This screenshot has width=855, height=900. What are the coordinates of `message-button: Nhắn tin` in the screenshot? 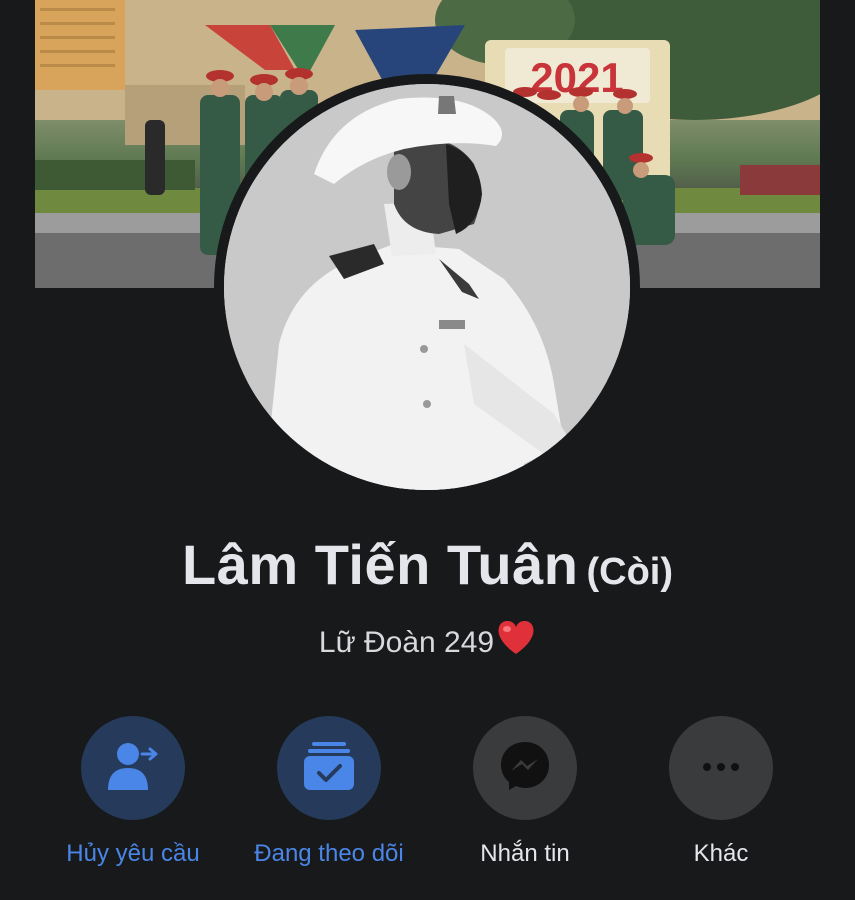 It's located at (525, 792).